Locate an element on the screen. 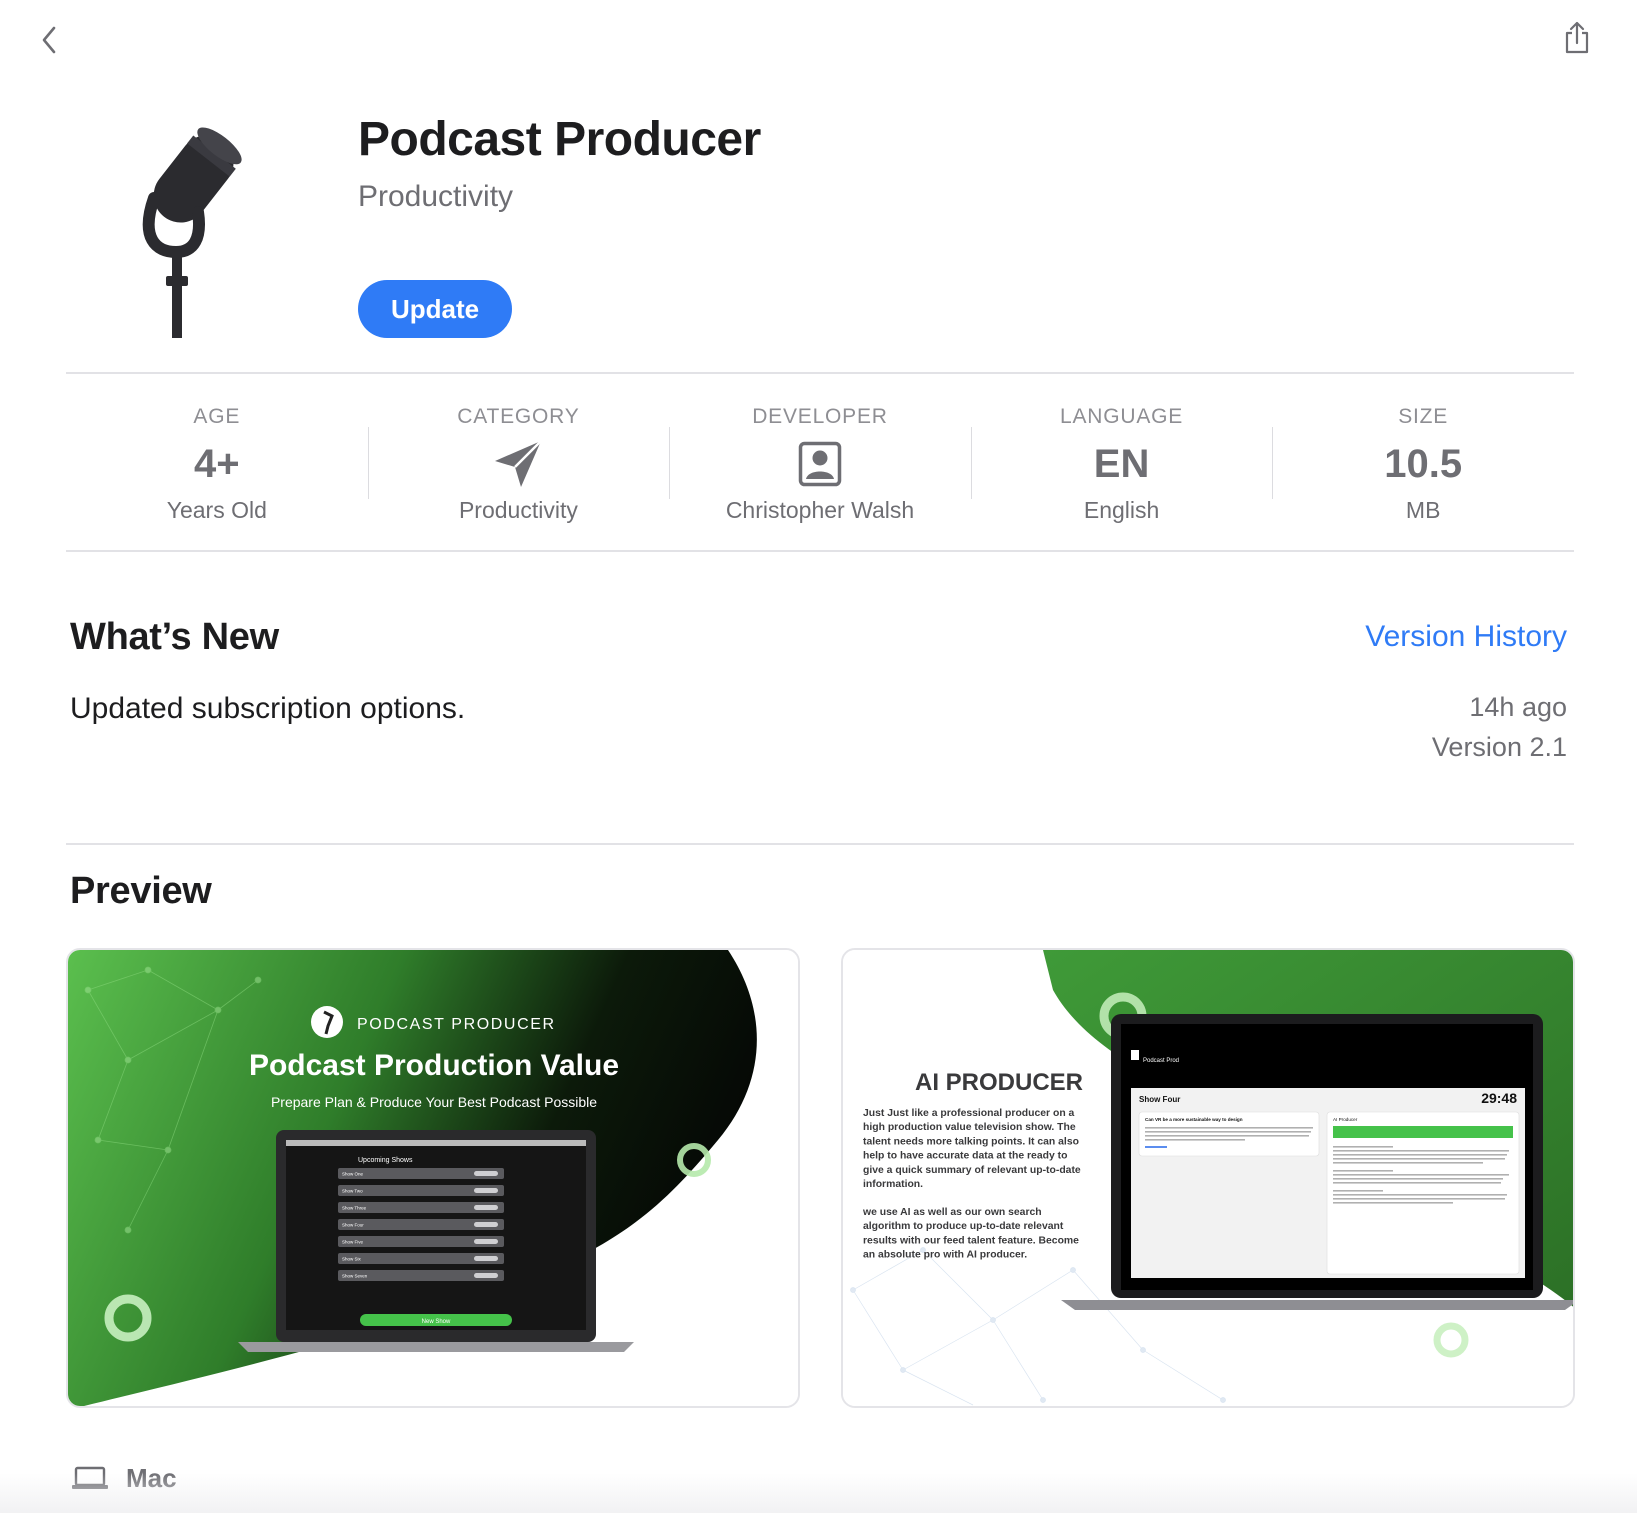  info-age: AGE 4+ Years Old is located at coordinates (217, 462).